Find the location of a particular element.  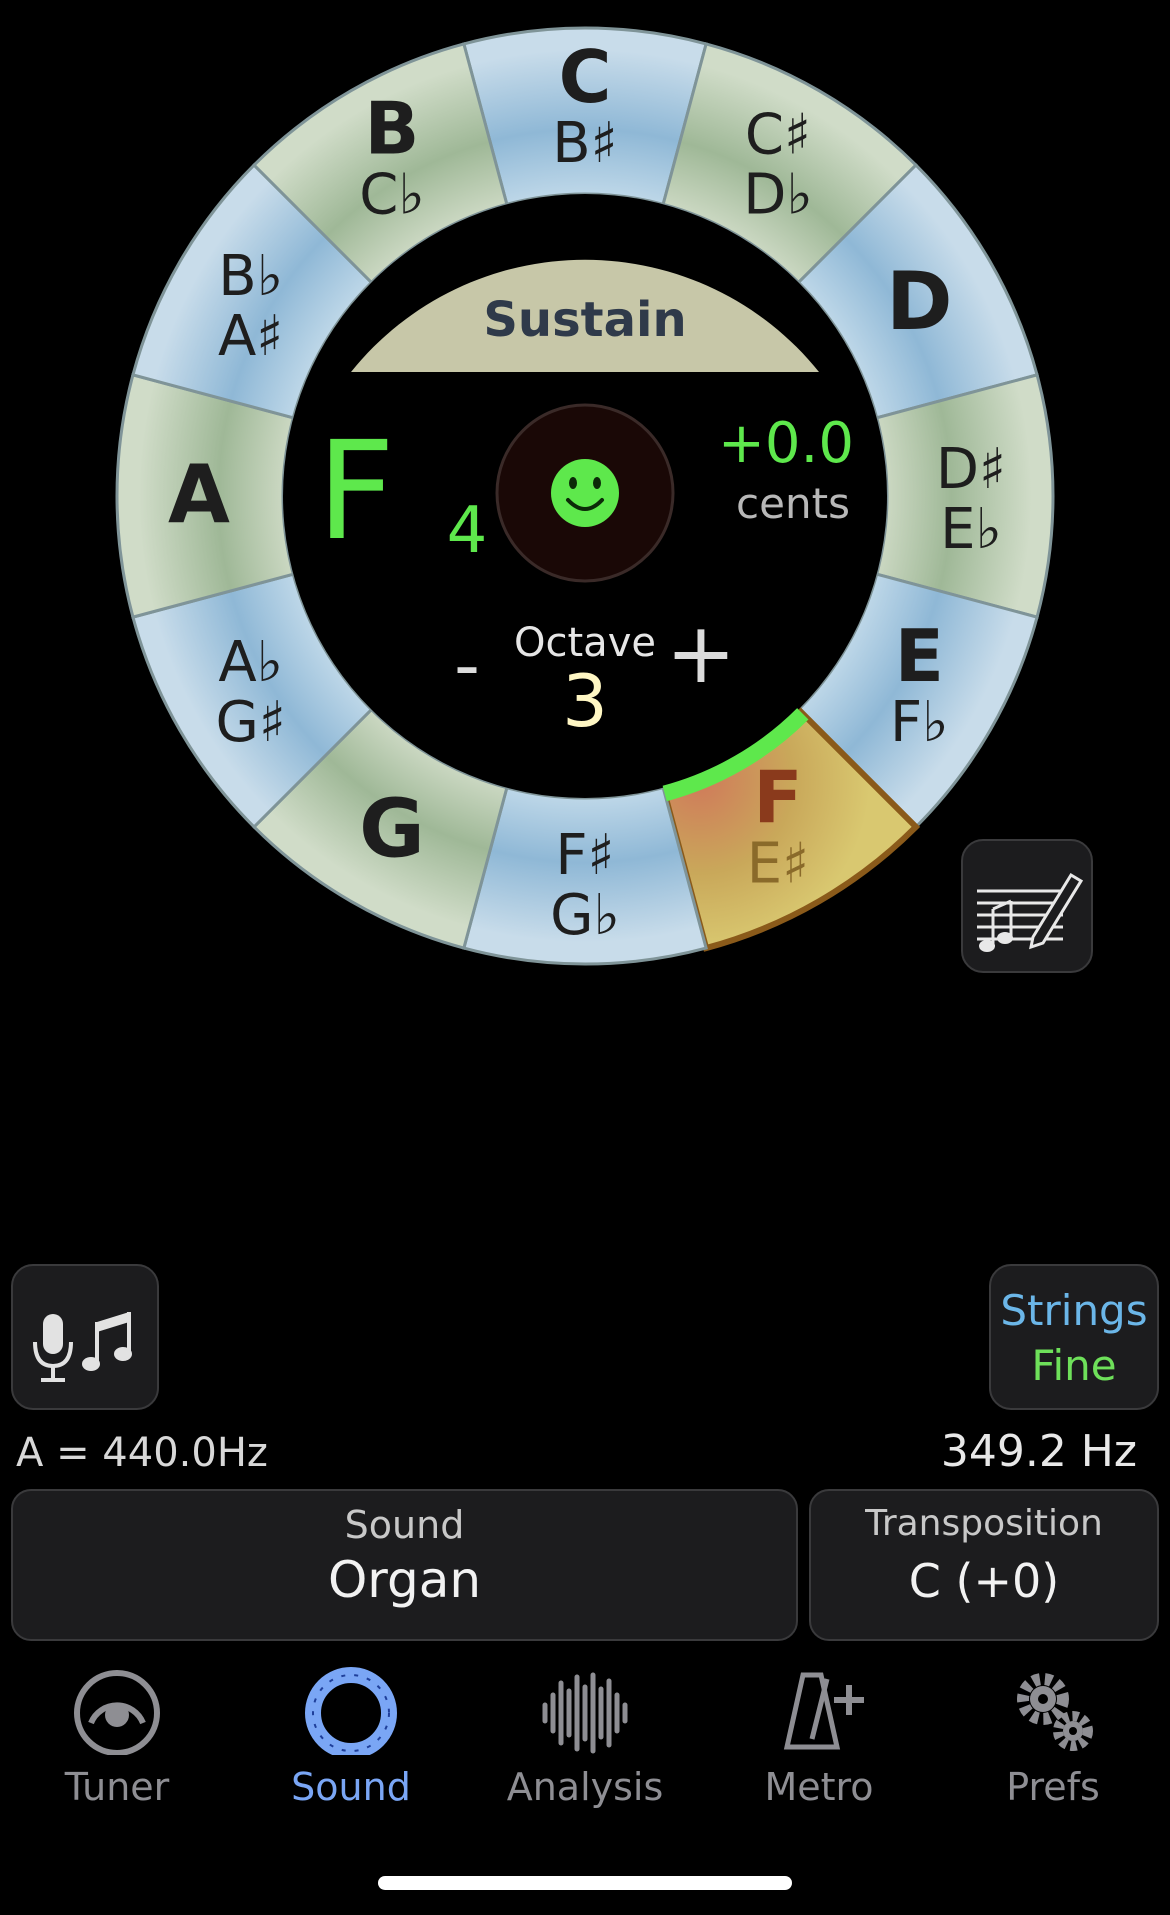

note-label: B C♭ is located at coordinates (392, 157).